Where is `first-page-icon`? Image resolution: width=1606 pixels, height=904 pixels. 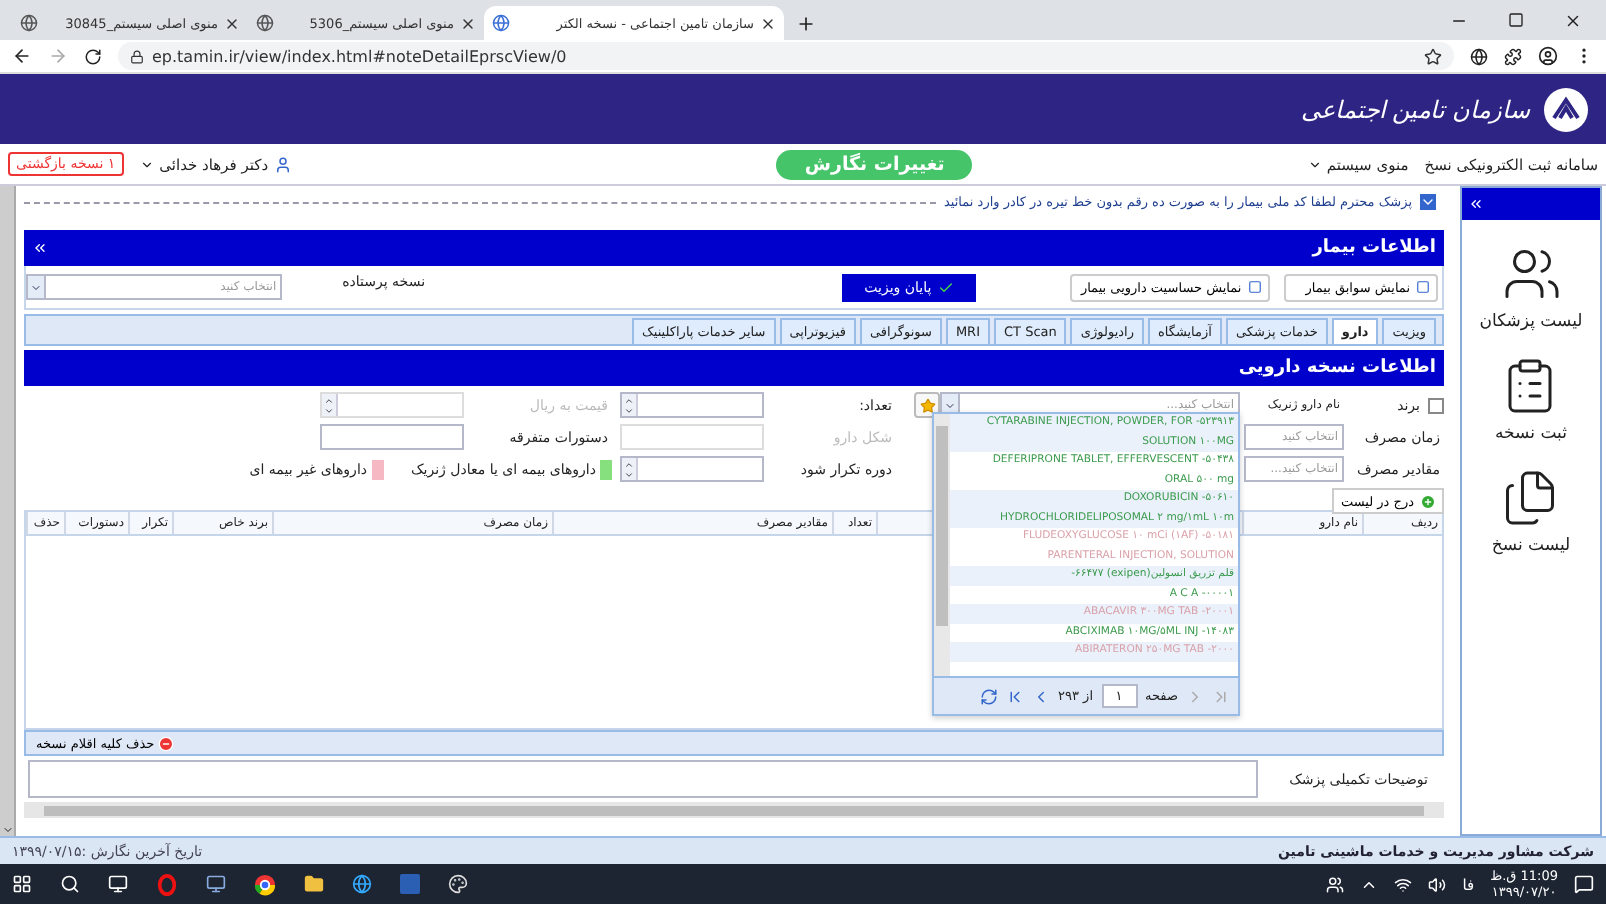
first-page-icon is located at coordinates (1015, 696).